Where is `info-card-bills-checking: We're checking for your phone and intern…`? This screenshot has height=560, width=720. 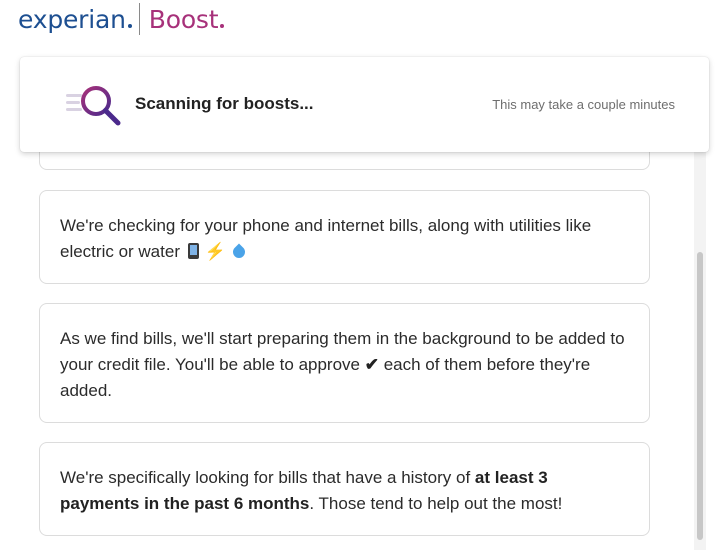
info-card-bills-checking: We're checking for your phone and intern… is located at coordinates (344, 237).